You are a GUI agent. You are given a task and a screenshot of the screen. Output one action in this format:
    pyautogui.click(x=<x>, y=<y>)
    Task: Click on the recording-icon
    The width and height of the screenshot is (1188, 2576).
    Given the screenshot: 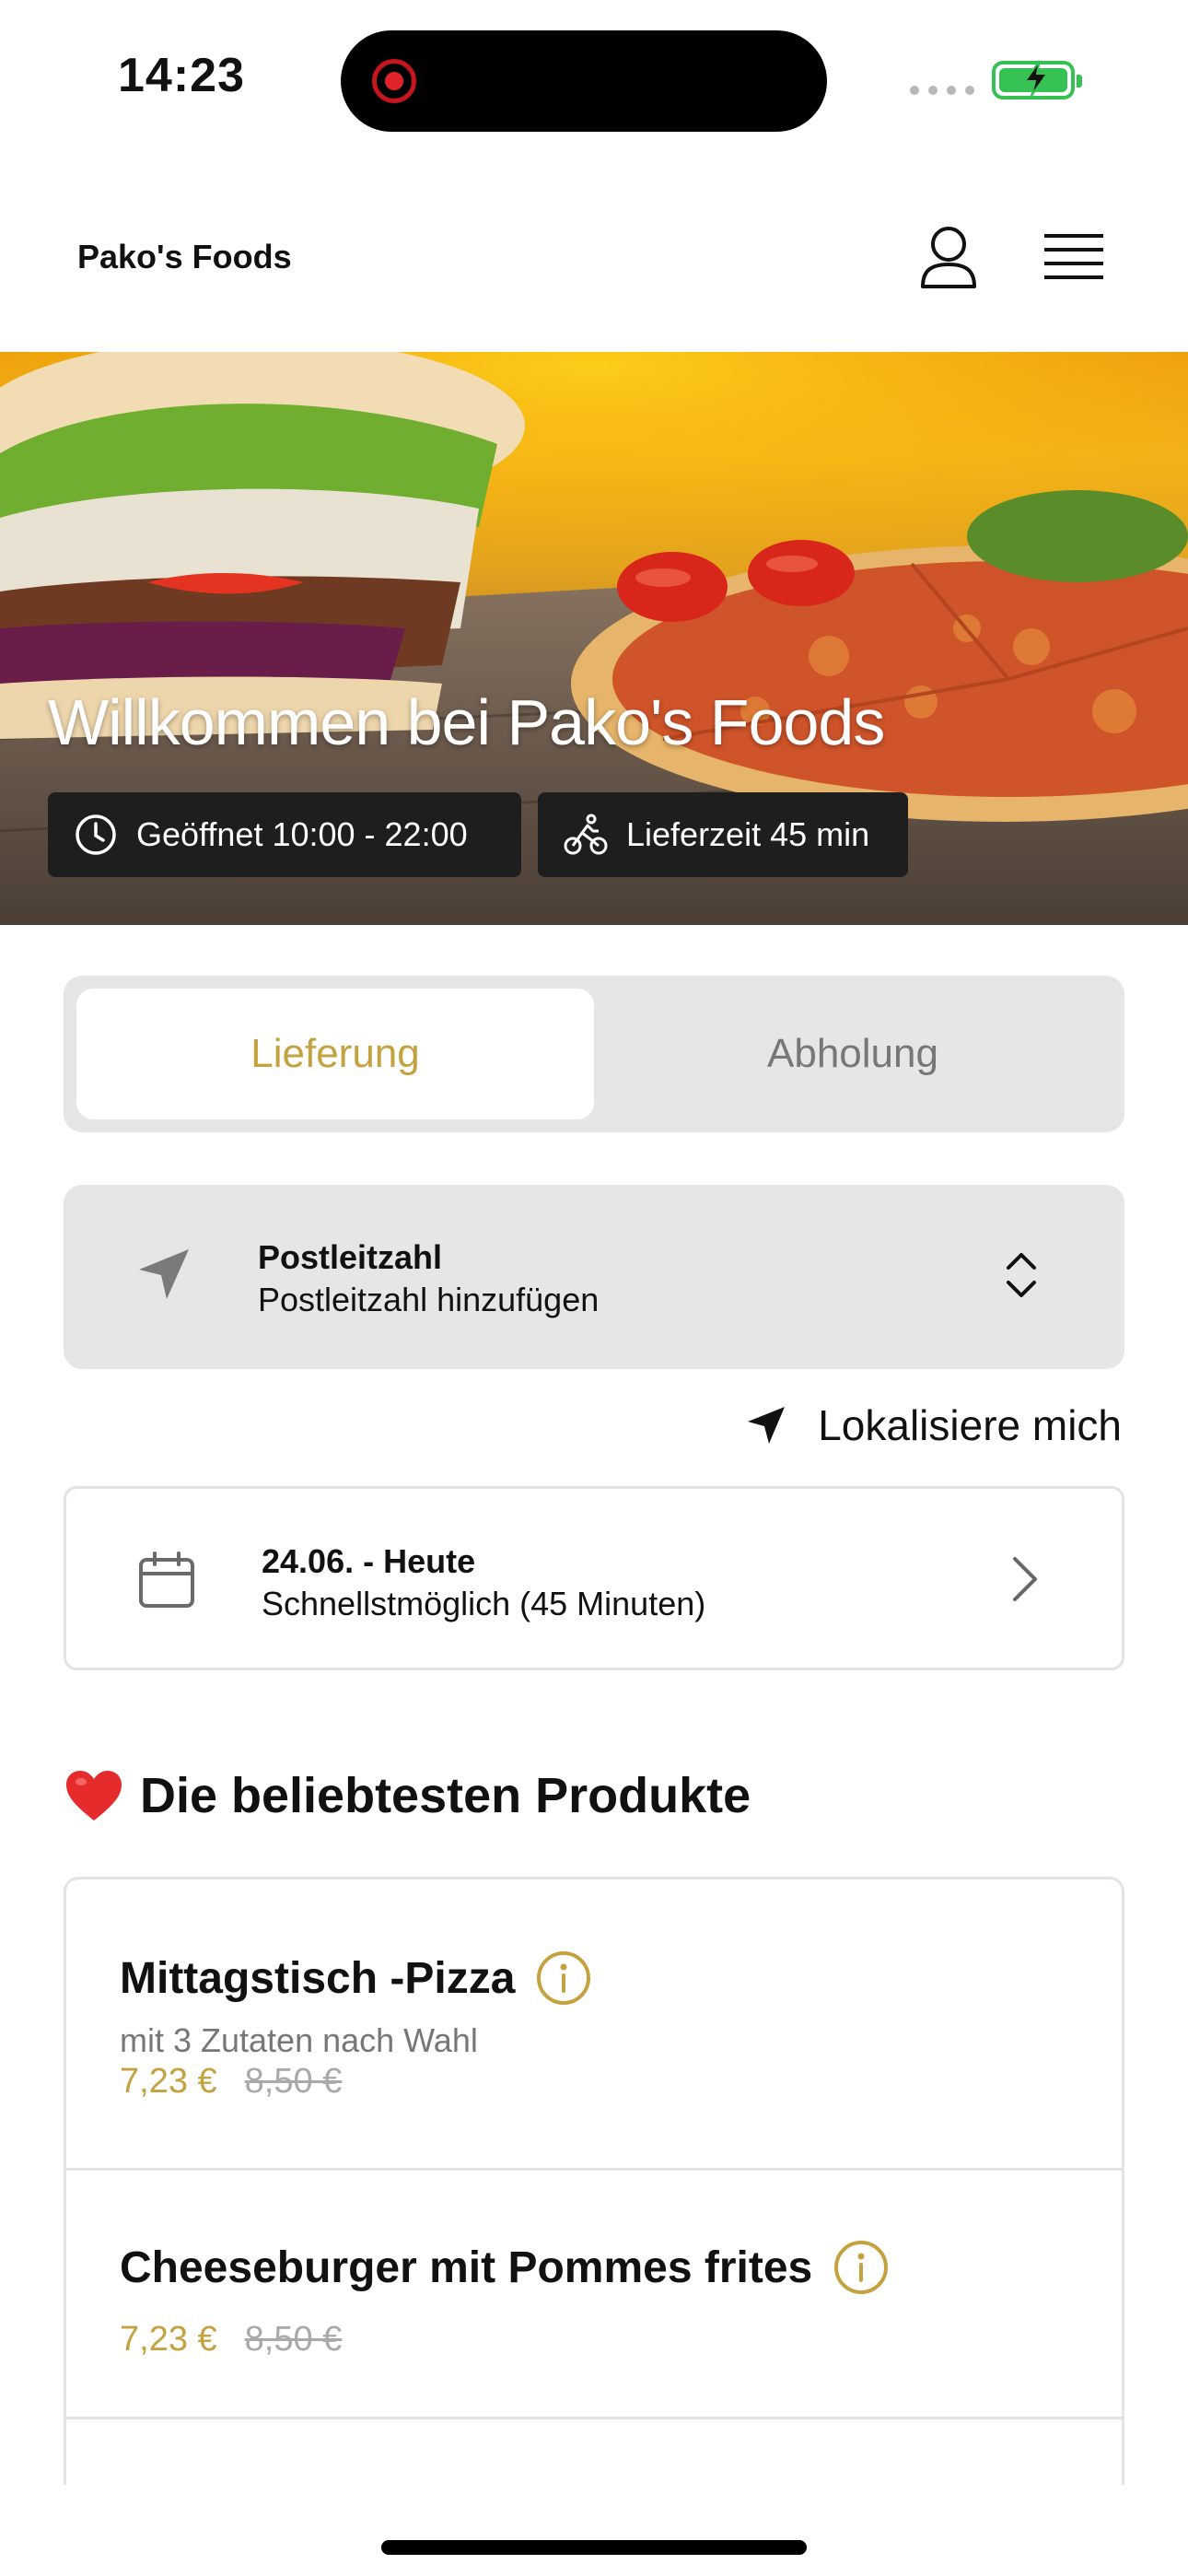 What is the action you would take?
    pyautogui.click(x=394, y=81)
    